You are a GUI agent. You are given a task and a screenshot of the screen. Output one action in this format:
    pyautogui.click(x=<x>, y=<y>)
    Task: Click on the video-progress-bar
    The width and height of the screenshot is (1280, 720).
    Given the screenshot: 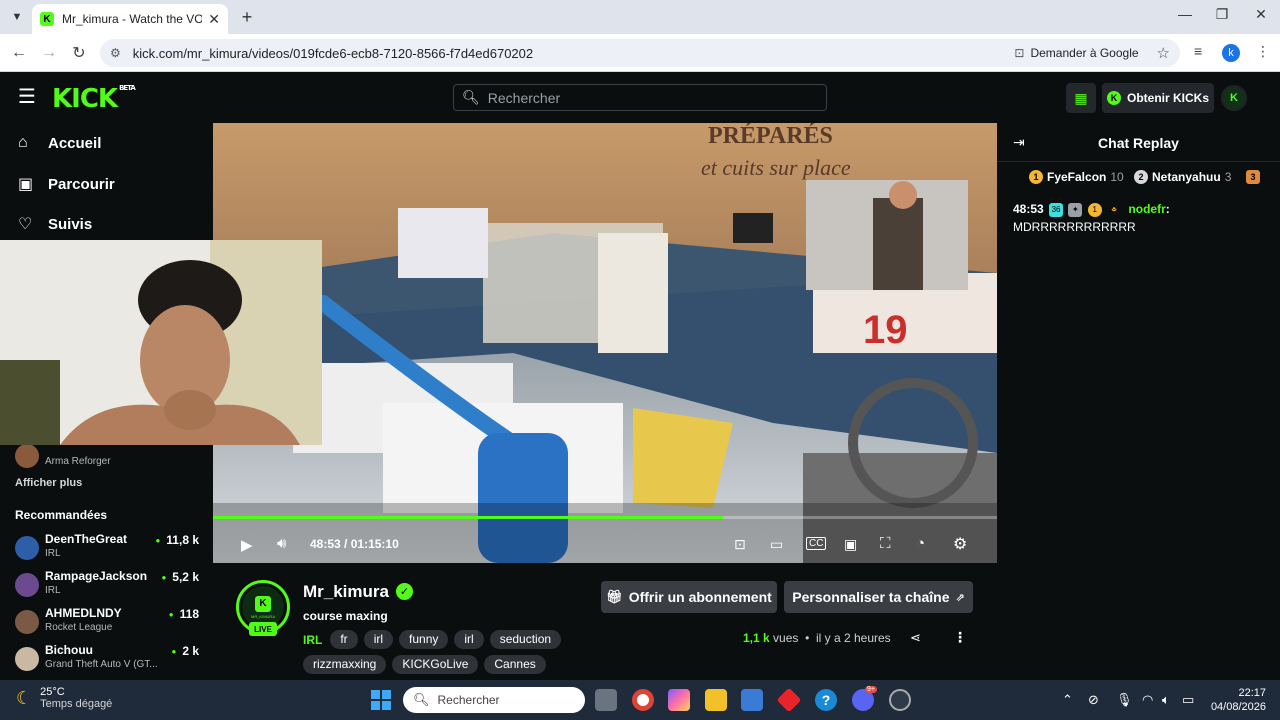 What is the action you would take?
    pyautogui.click(x=605, y=517)
    